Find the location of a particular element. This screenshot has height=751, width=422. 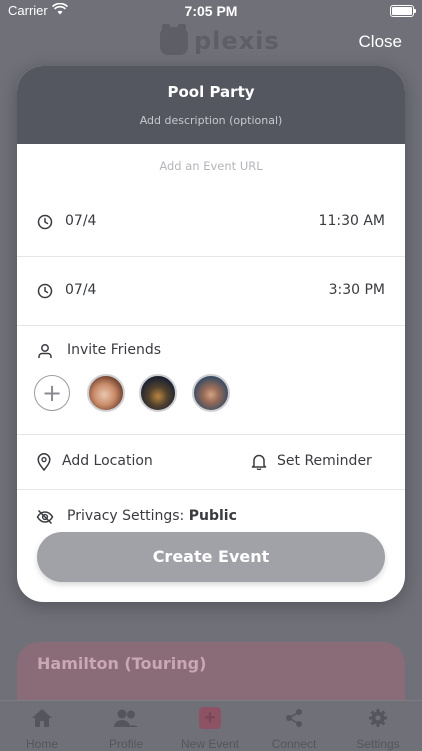

gear-icon is located at coordinates (378, 718).